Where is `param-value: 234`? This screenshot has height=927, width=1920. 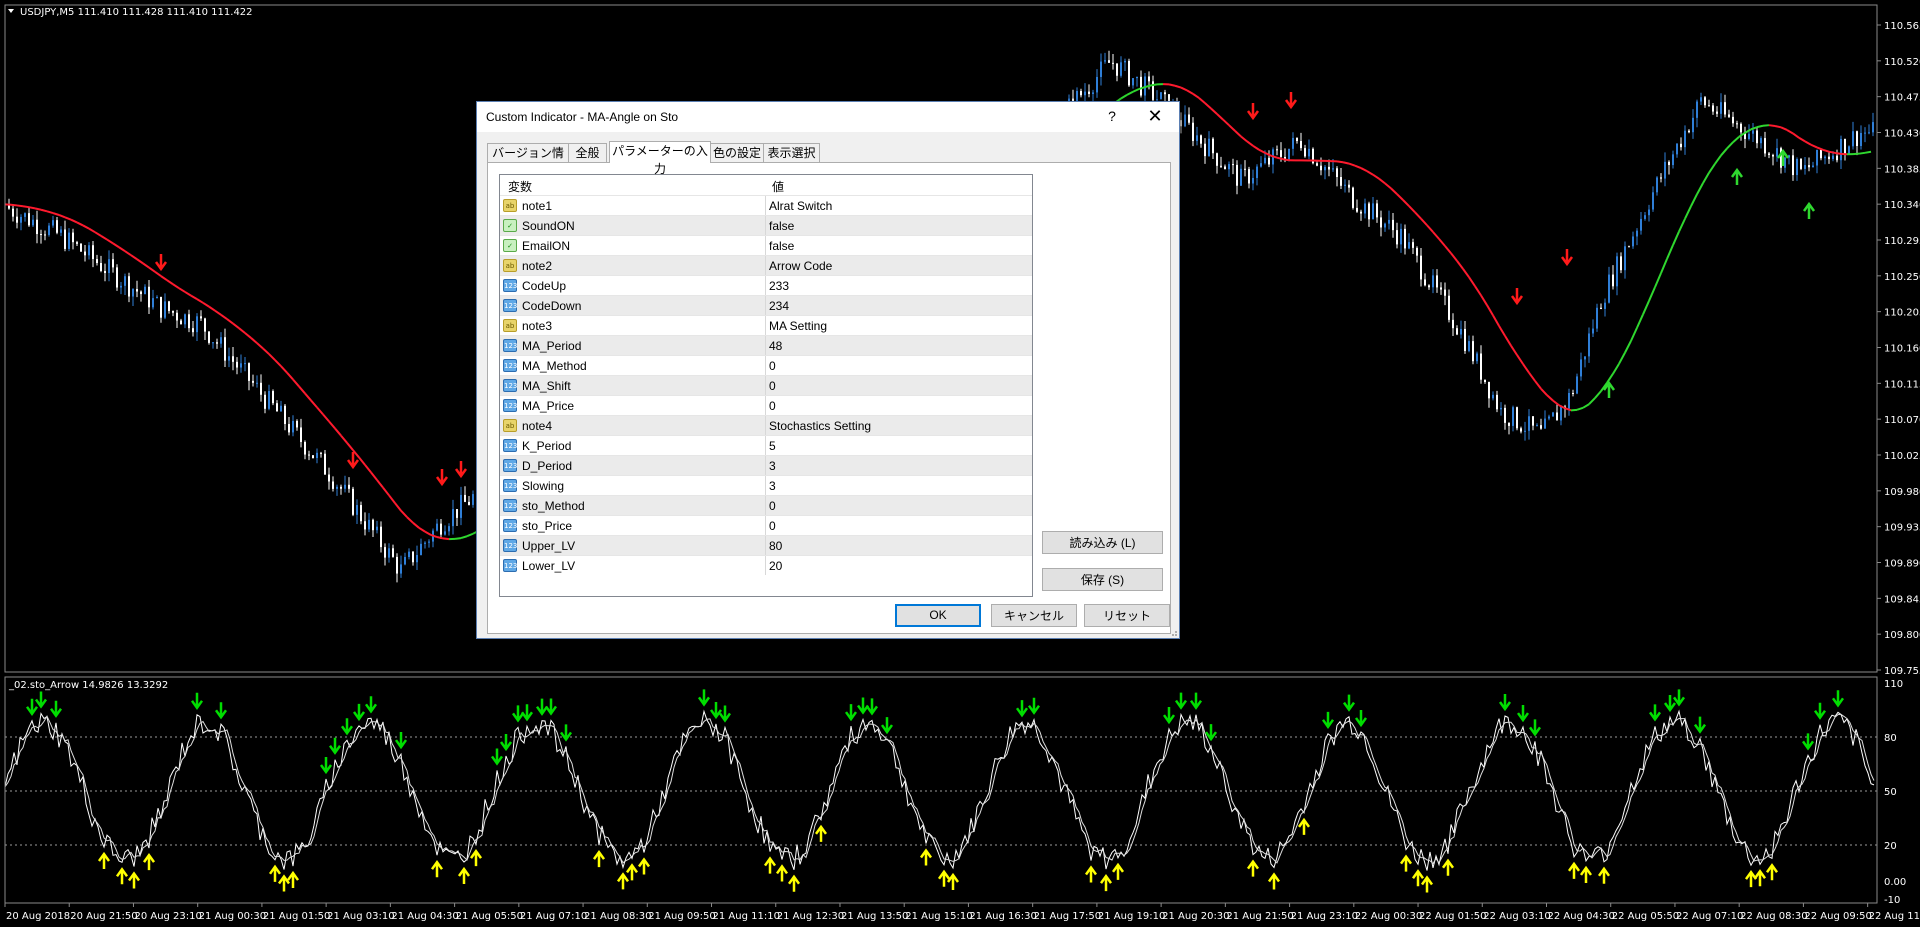
param-value: 234 is located at coordinates (779, 306).